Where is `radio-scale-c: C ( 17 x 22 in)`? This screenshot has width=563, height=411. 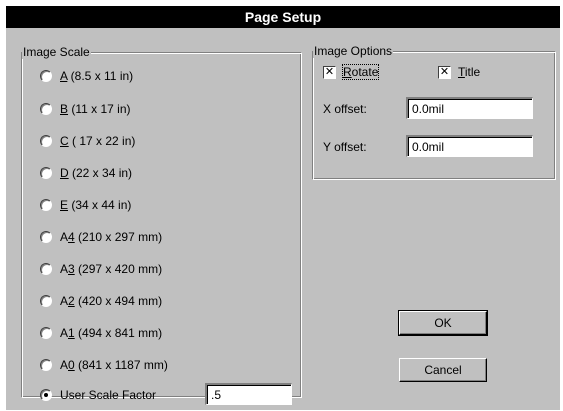 radio-scale-c: C ( 17 x 22 in) is located at coordinates (87, 141).